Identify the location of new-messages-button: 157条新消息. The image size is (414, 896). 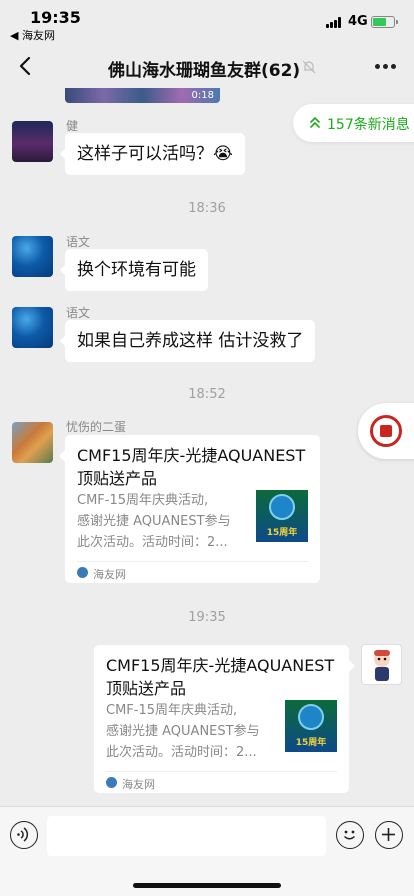
(353, 123).